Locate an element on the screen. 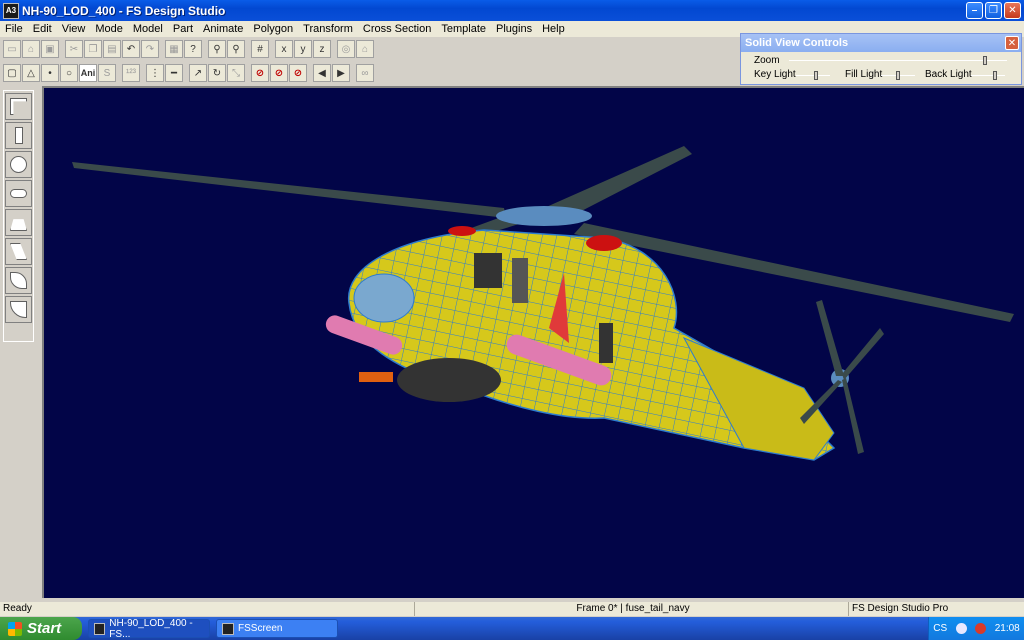 Image resolution: width=1024 pixels, height=640 pixels. start-button: Start is located at coordinates (41, 628).